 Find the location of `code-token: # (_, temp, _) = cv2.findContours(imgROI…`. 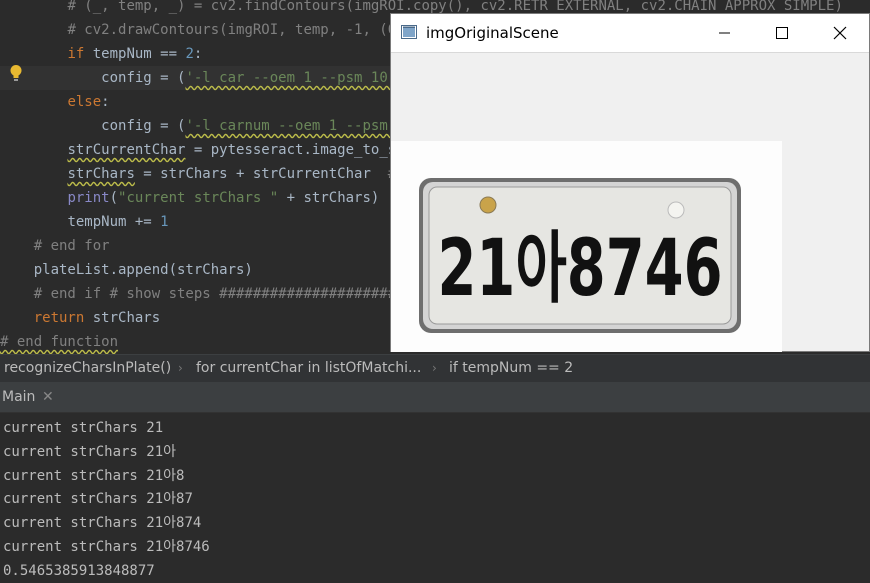

code-token: # (_, temp, _) = cv2.findContours(imgROI… is located at coordinates (455, 7).